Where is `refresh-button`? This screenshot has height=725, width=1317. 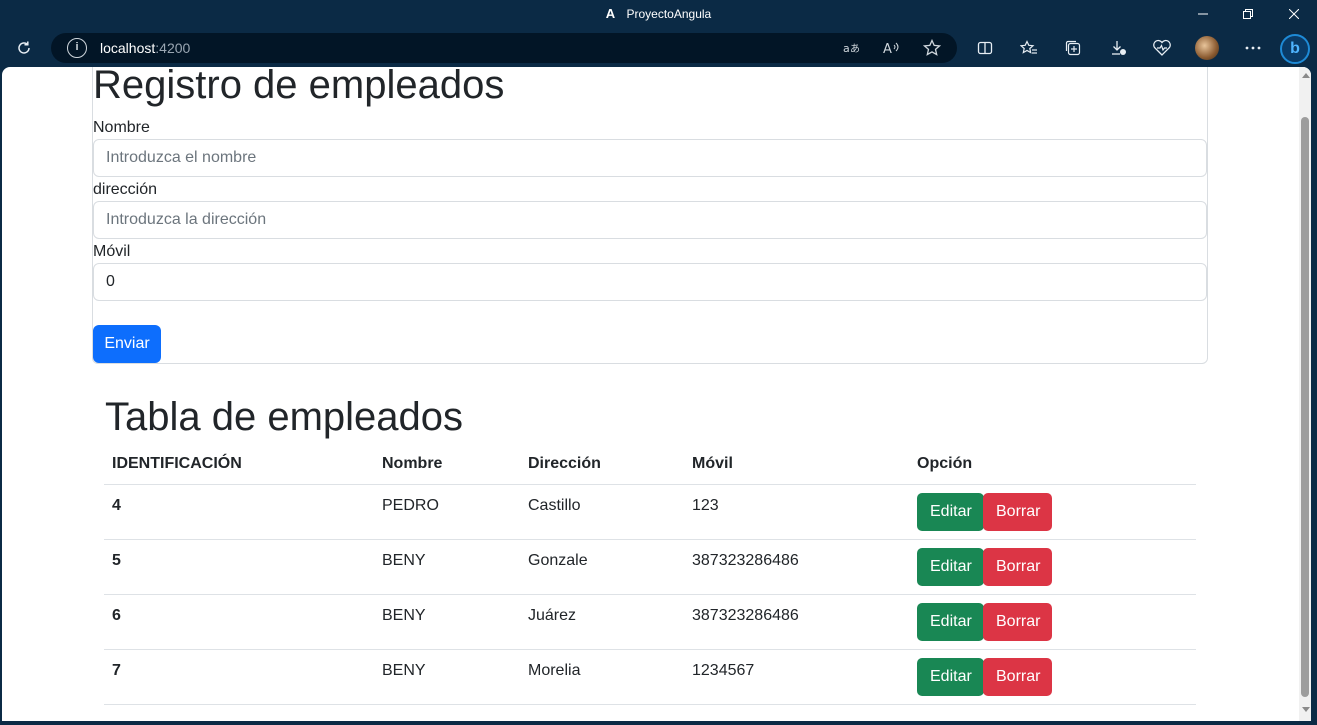
refresh-button is located at coordinates (24, 48).